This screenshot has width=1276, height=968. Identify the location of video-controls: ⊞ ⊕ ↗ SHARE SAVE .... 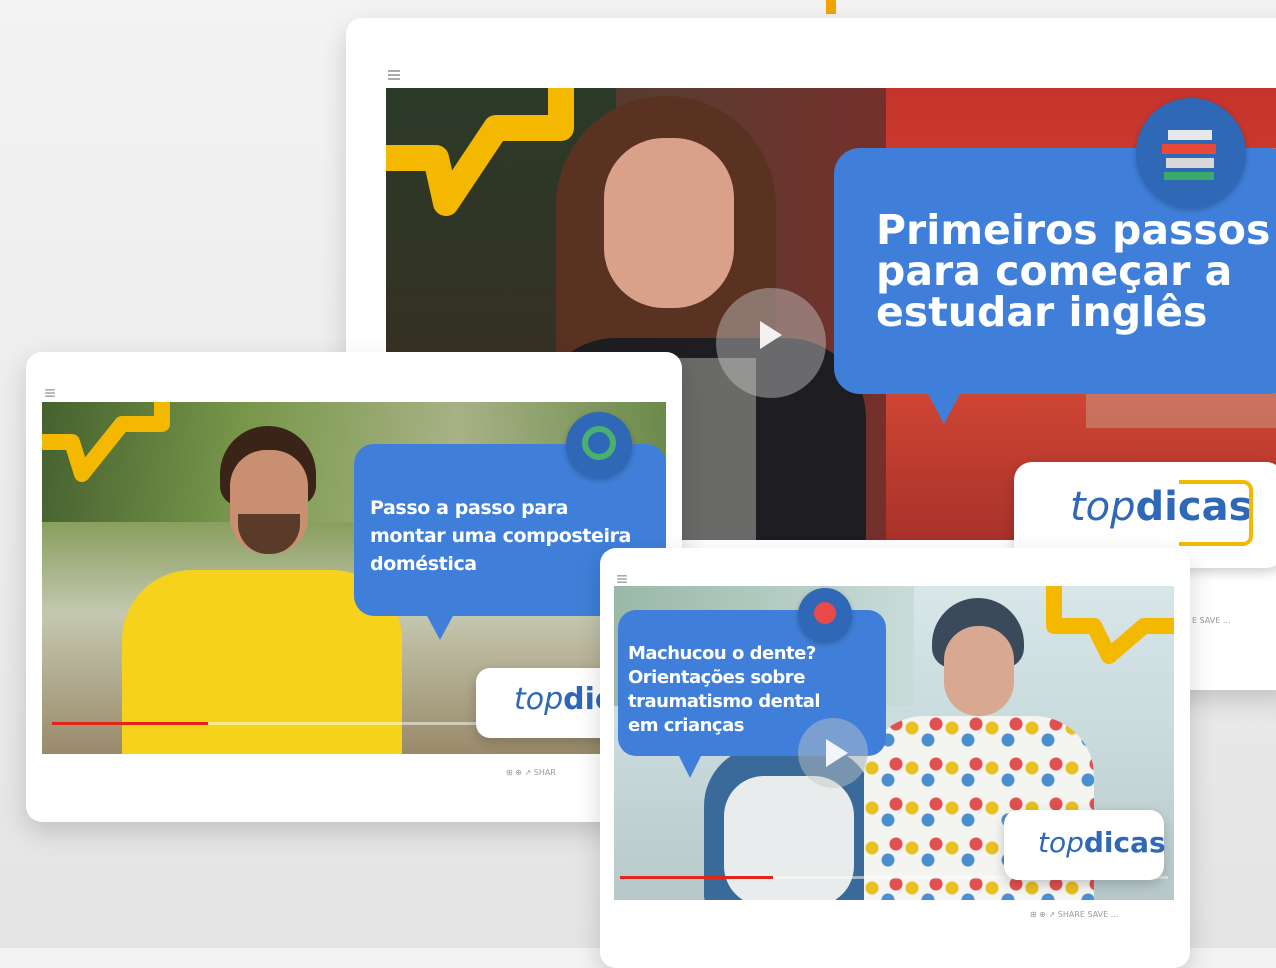
(1074, 914).